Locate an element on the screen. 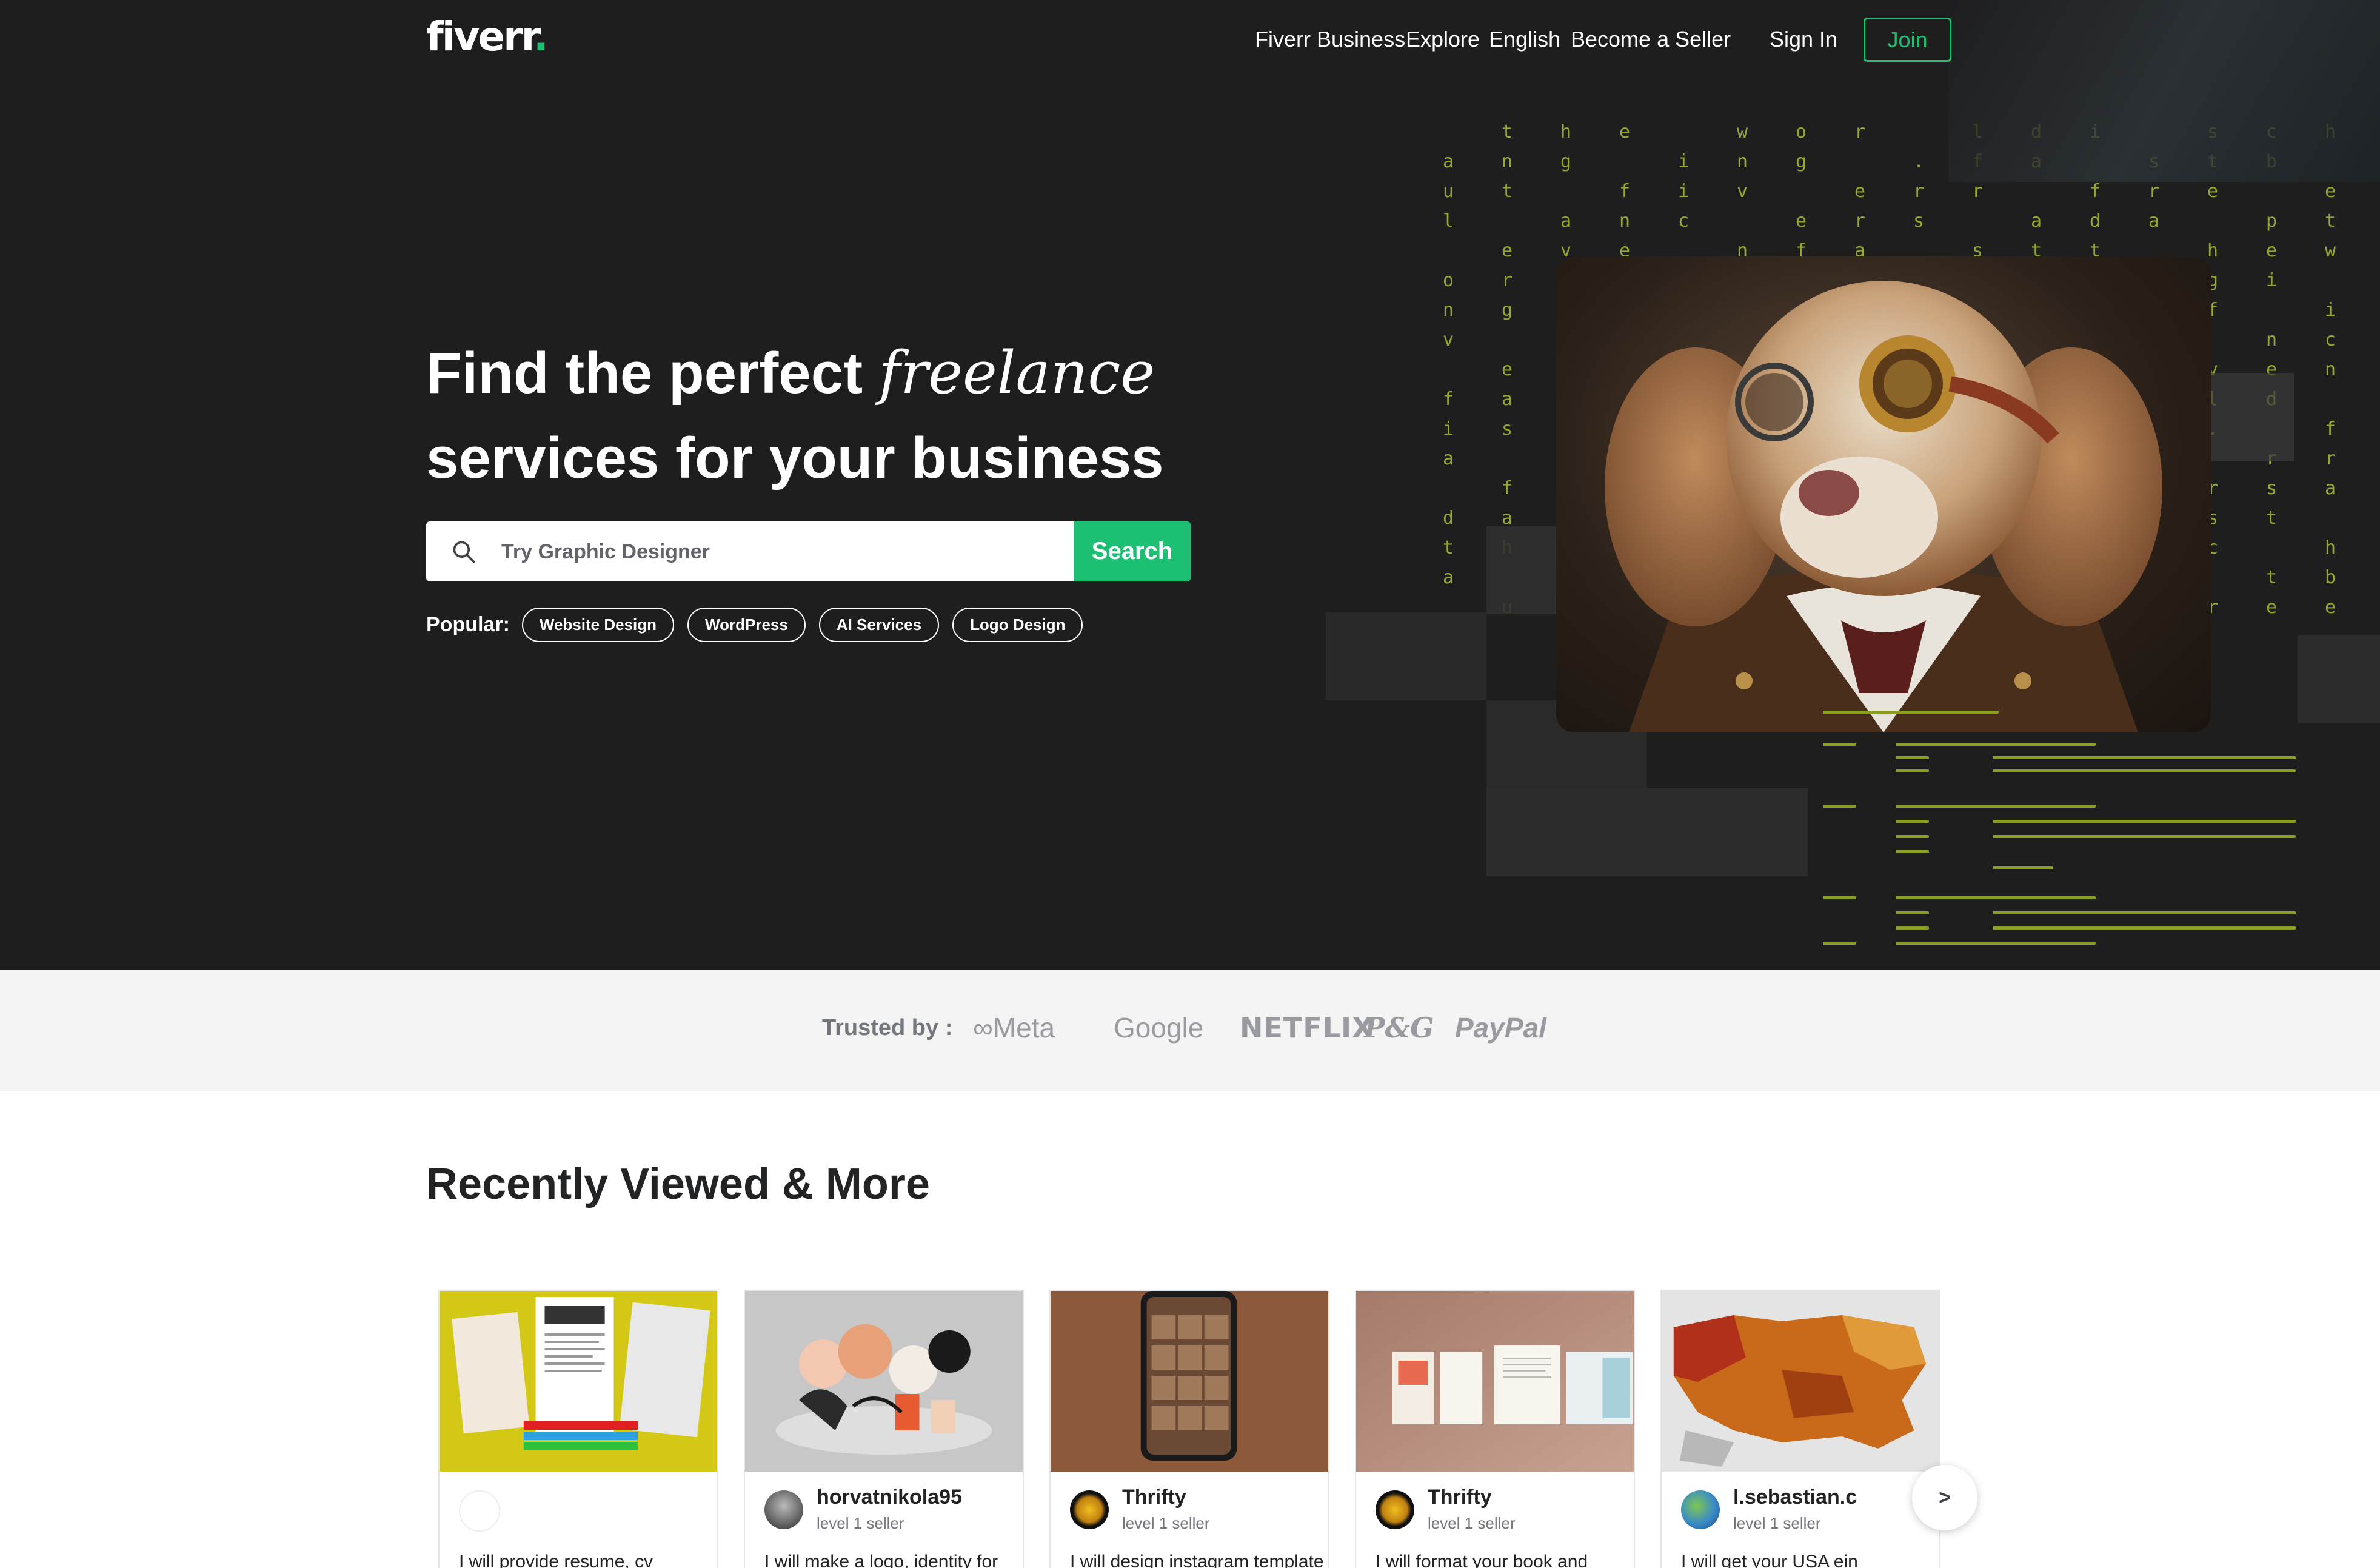 This screenshot has height=1568, width=2380. background-letter: s is located at coordinates (1507, 429).